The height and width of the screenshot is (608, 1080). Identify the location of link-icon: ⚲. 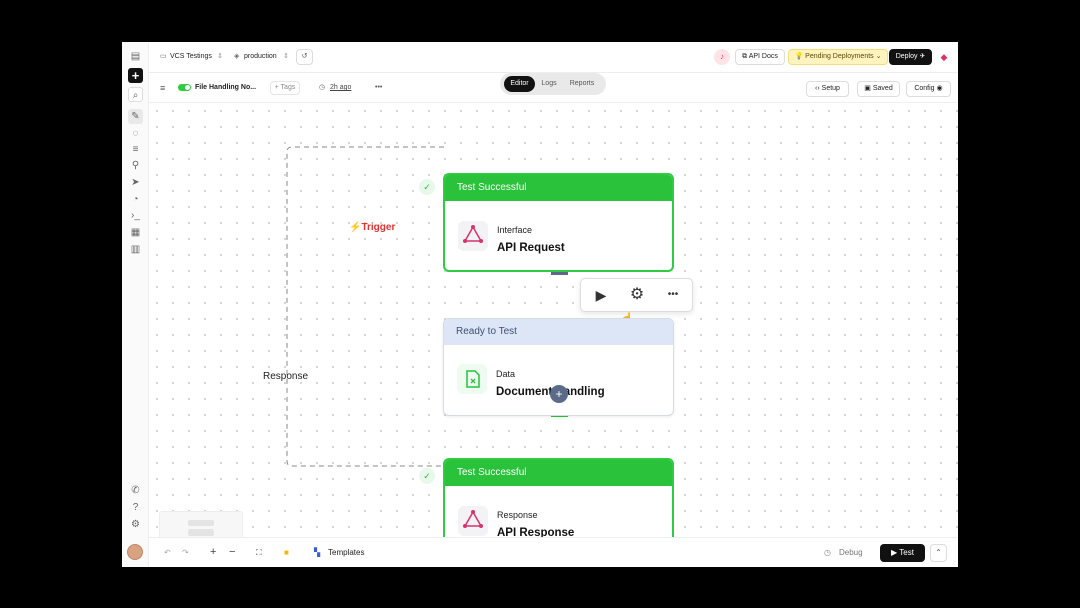
(135, 165).